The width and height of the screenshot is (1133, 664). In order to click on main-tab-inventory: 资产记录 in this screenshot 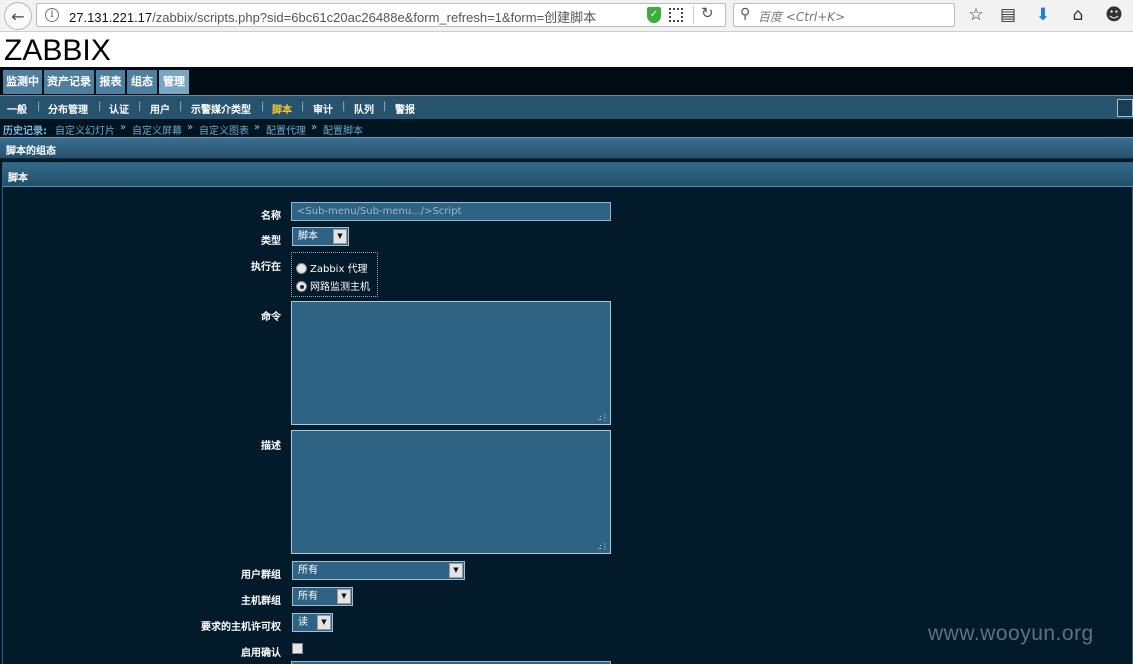, I will do `click(69, 82)`.